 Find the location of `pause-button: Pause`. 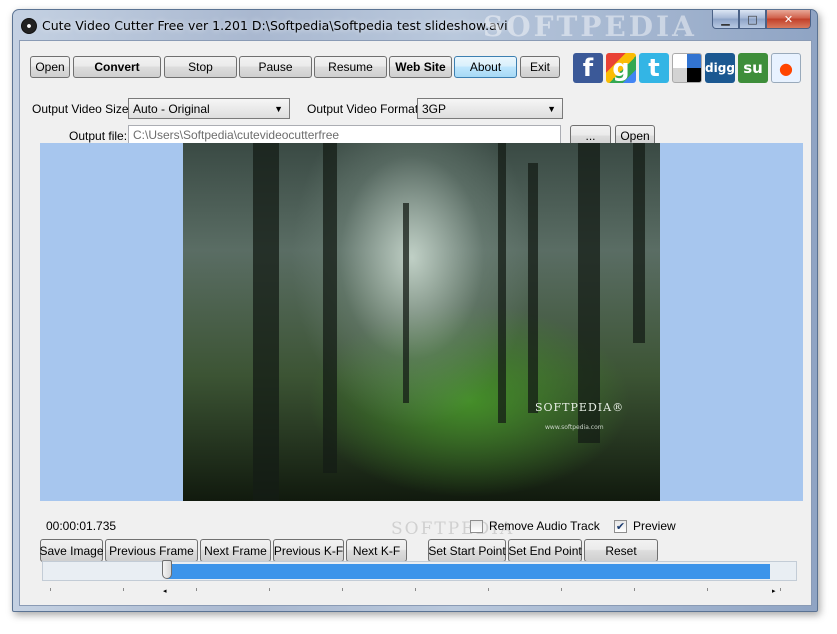

pause-button: Pause is located at coordinates (275, 67).